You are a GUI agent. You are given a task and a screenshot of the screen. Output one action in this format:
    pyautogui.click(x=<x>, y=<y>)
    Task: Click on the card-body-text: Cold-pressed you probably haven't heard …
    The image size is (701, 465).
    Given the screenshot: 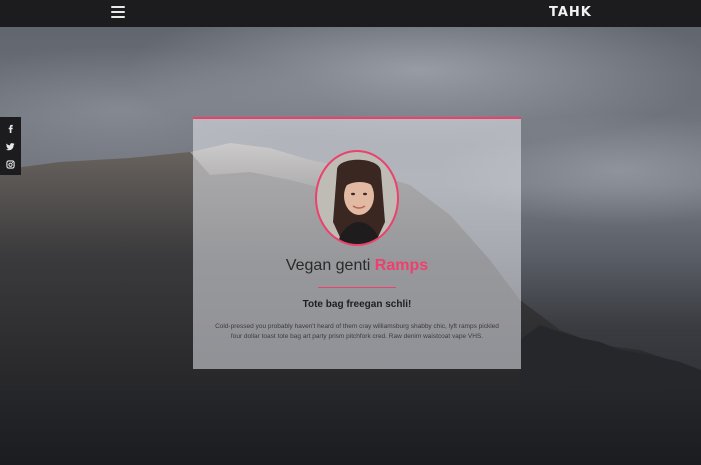 What is the action you would take?
    pyautogui.click(x=357, y=331)
    